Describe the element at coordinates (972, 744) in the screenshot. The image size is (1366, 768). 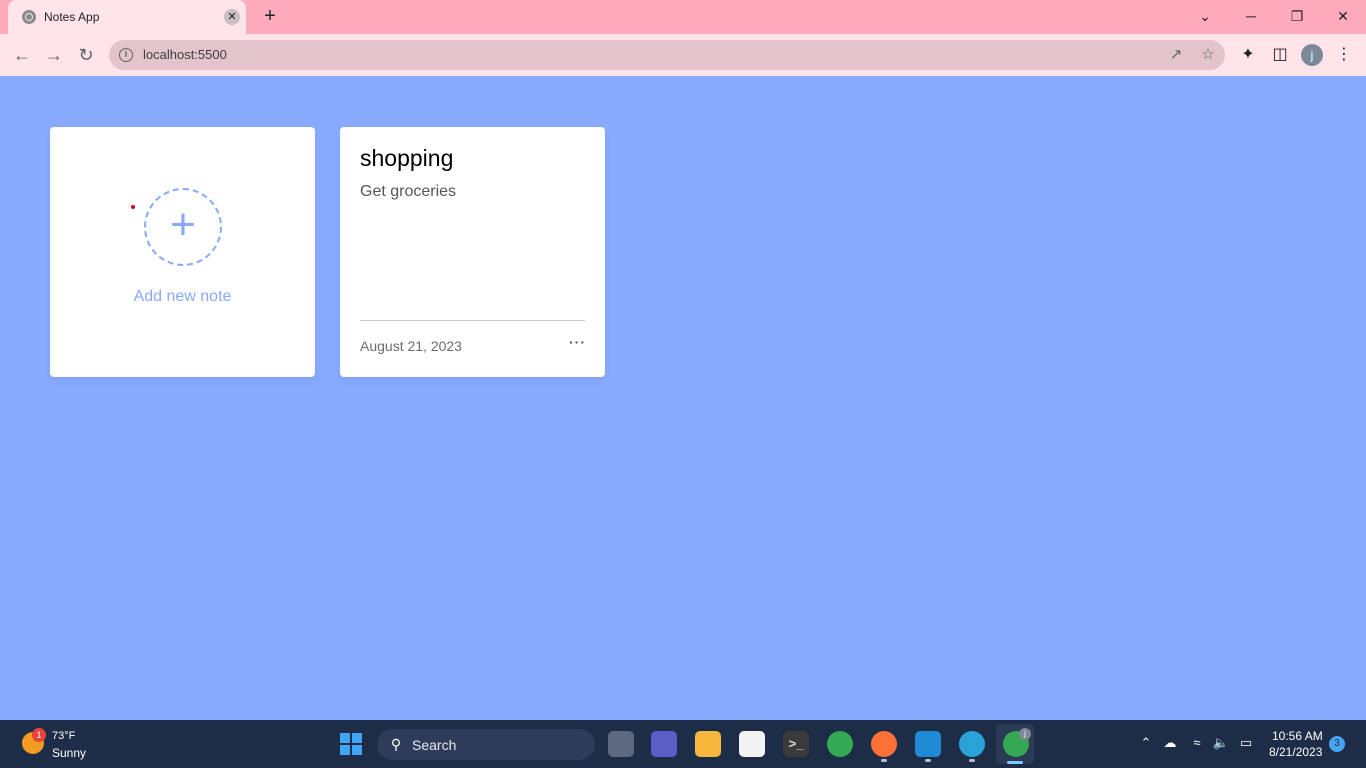
I see `edge-icon` at that location.